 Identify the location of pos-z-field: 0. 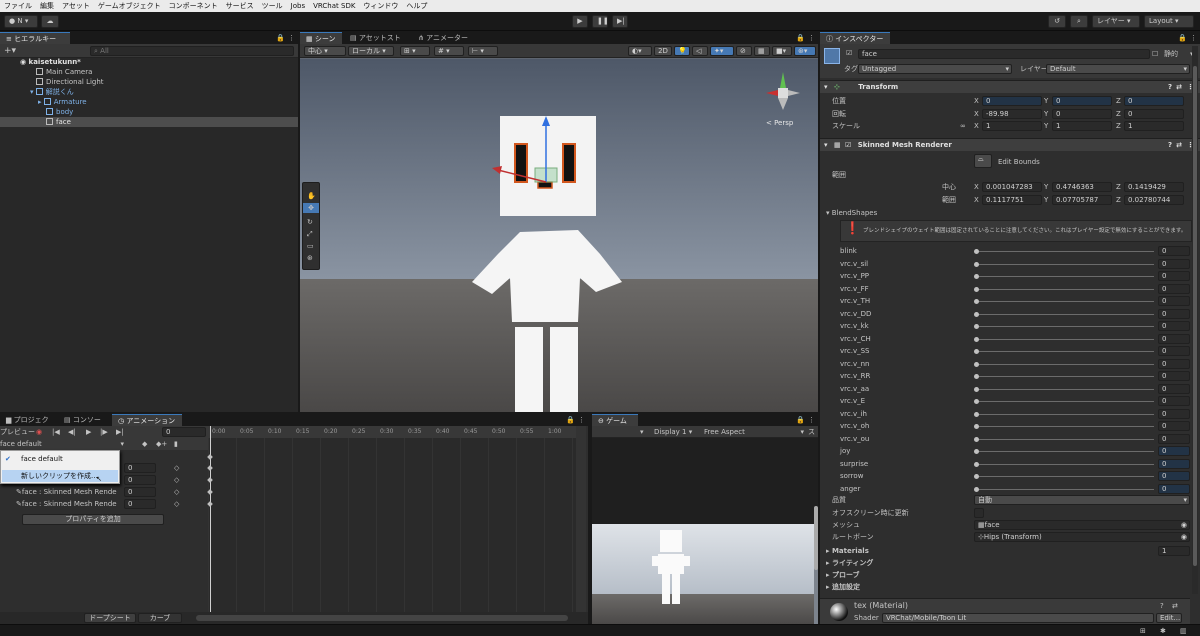
(1154, 101).